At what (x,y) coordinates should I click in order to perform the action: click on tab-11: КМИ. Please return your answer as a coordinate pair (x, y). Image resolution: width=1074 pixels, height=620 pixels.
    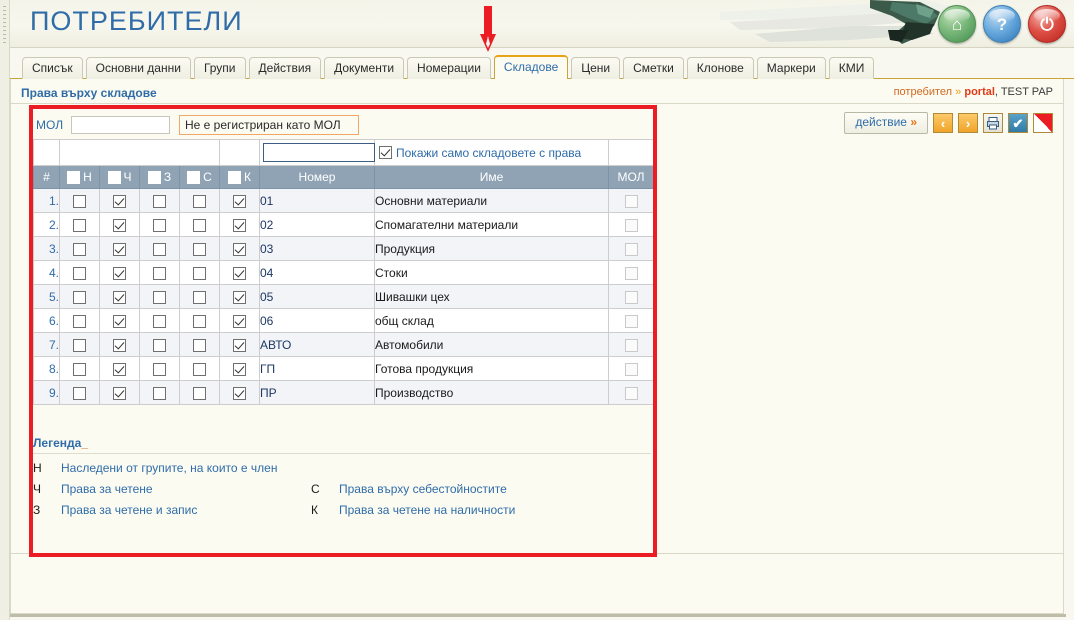
    Looking at the image, I should click on (851, 68).